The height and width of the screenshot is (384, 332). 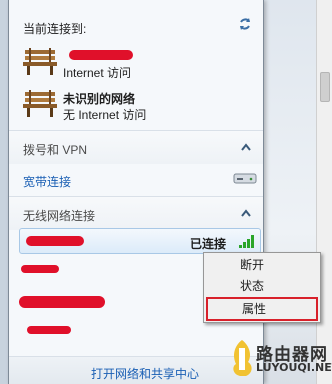 I want to click on connected-network-2: 未识别的网络 无 Internet 访问, so click(x=143, y=108).